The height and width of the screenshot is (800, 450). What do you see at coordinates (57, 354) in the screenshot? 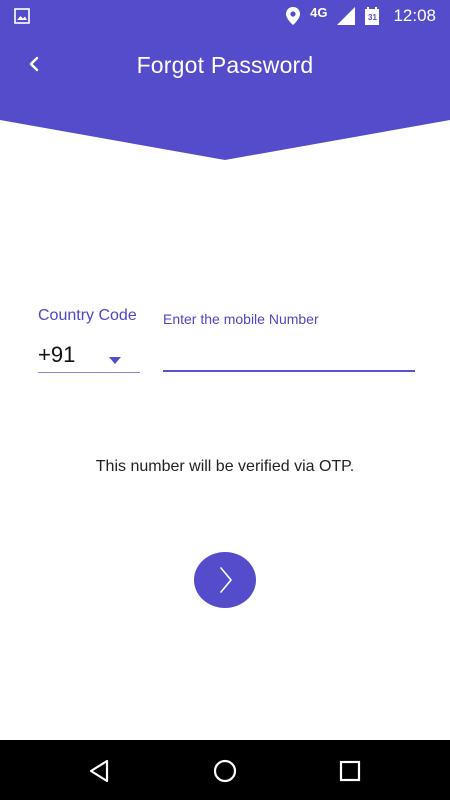
I see `country-code-value: +91` at bounding box center [57, 354].